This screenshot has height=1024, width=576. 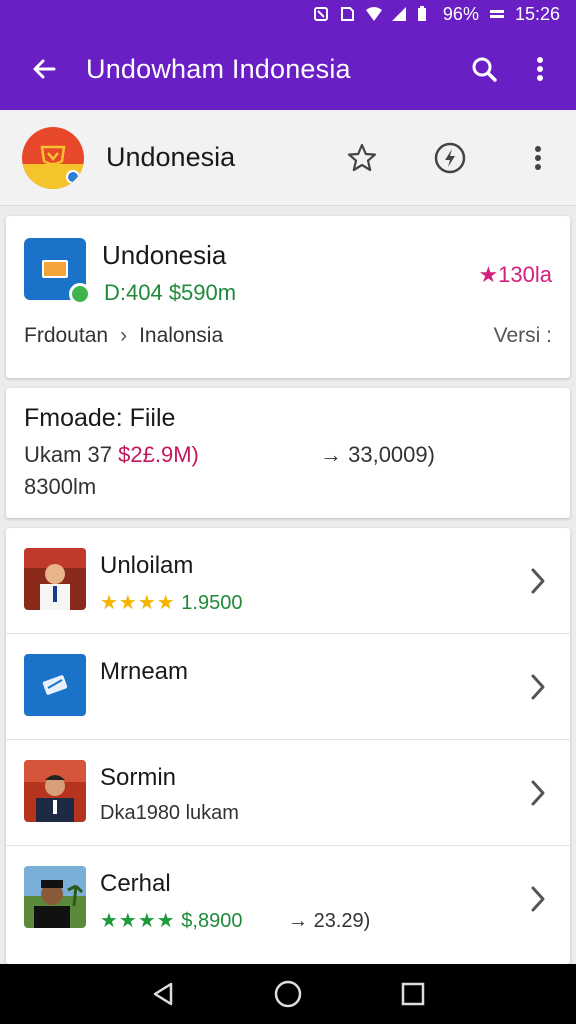 What do you see at coordinates (329, 921) in the screenshot?
I see `list-item-extra: → 23.29)` at bounding box center [329, 921].